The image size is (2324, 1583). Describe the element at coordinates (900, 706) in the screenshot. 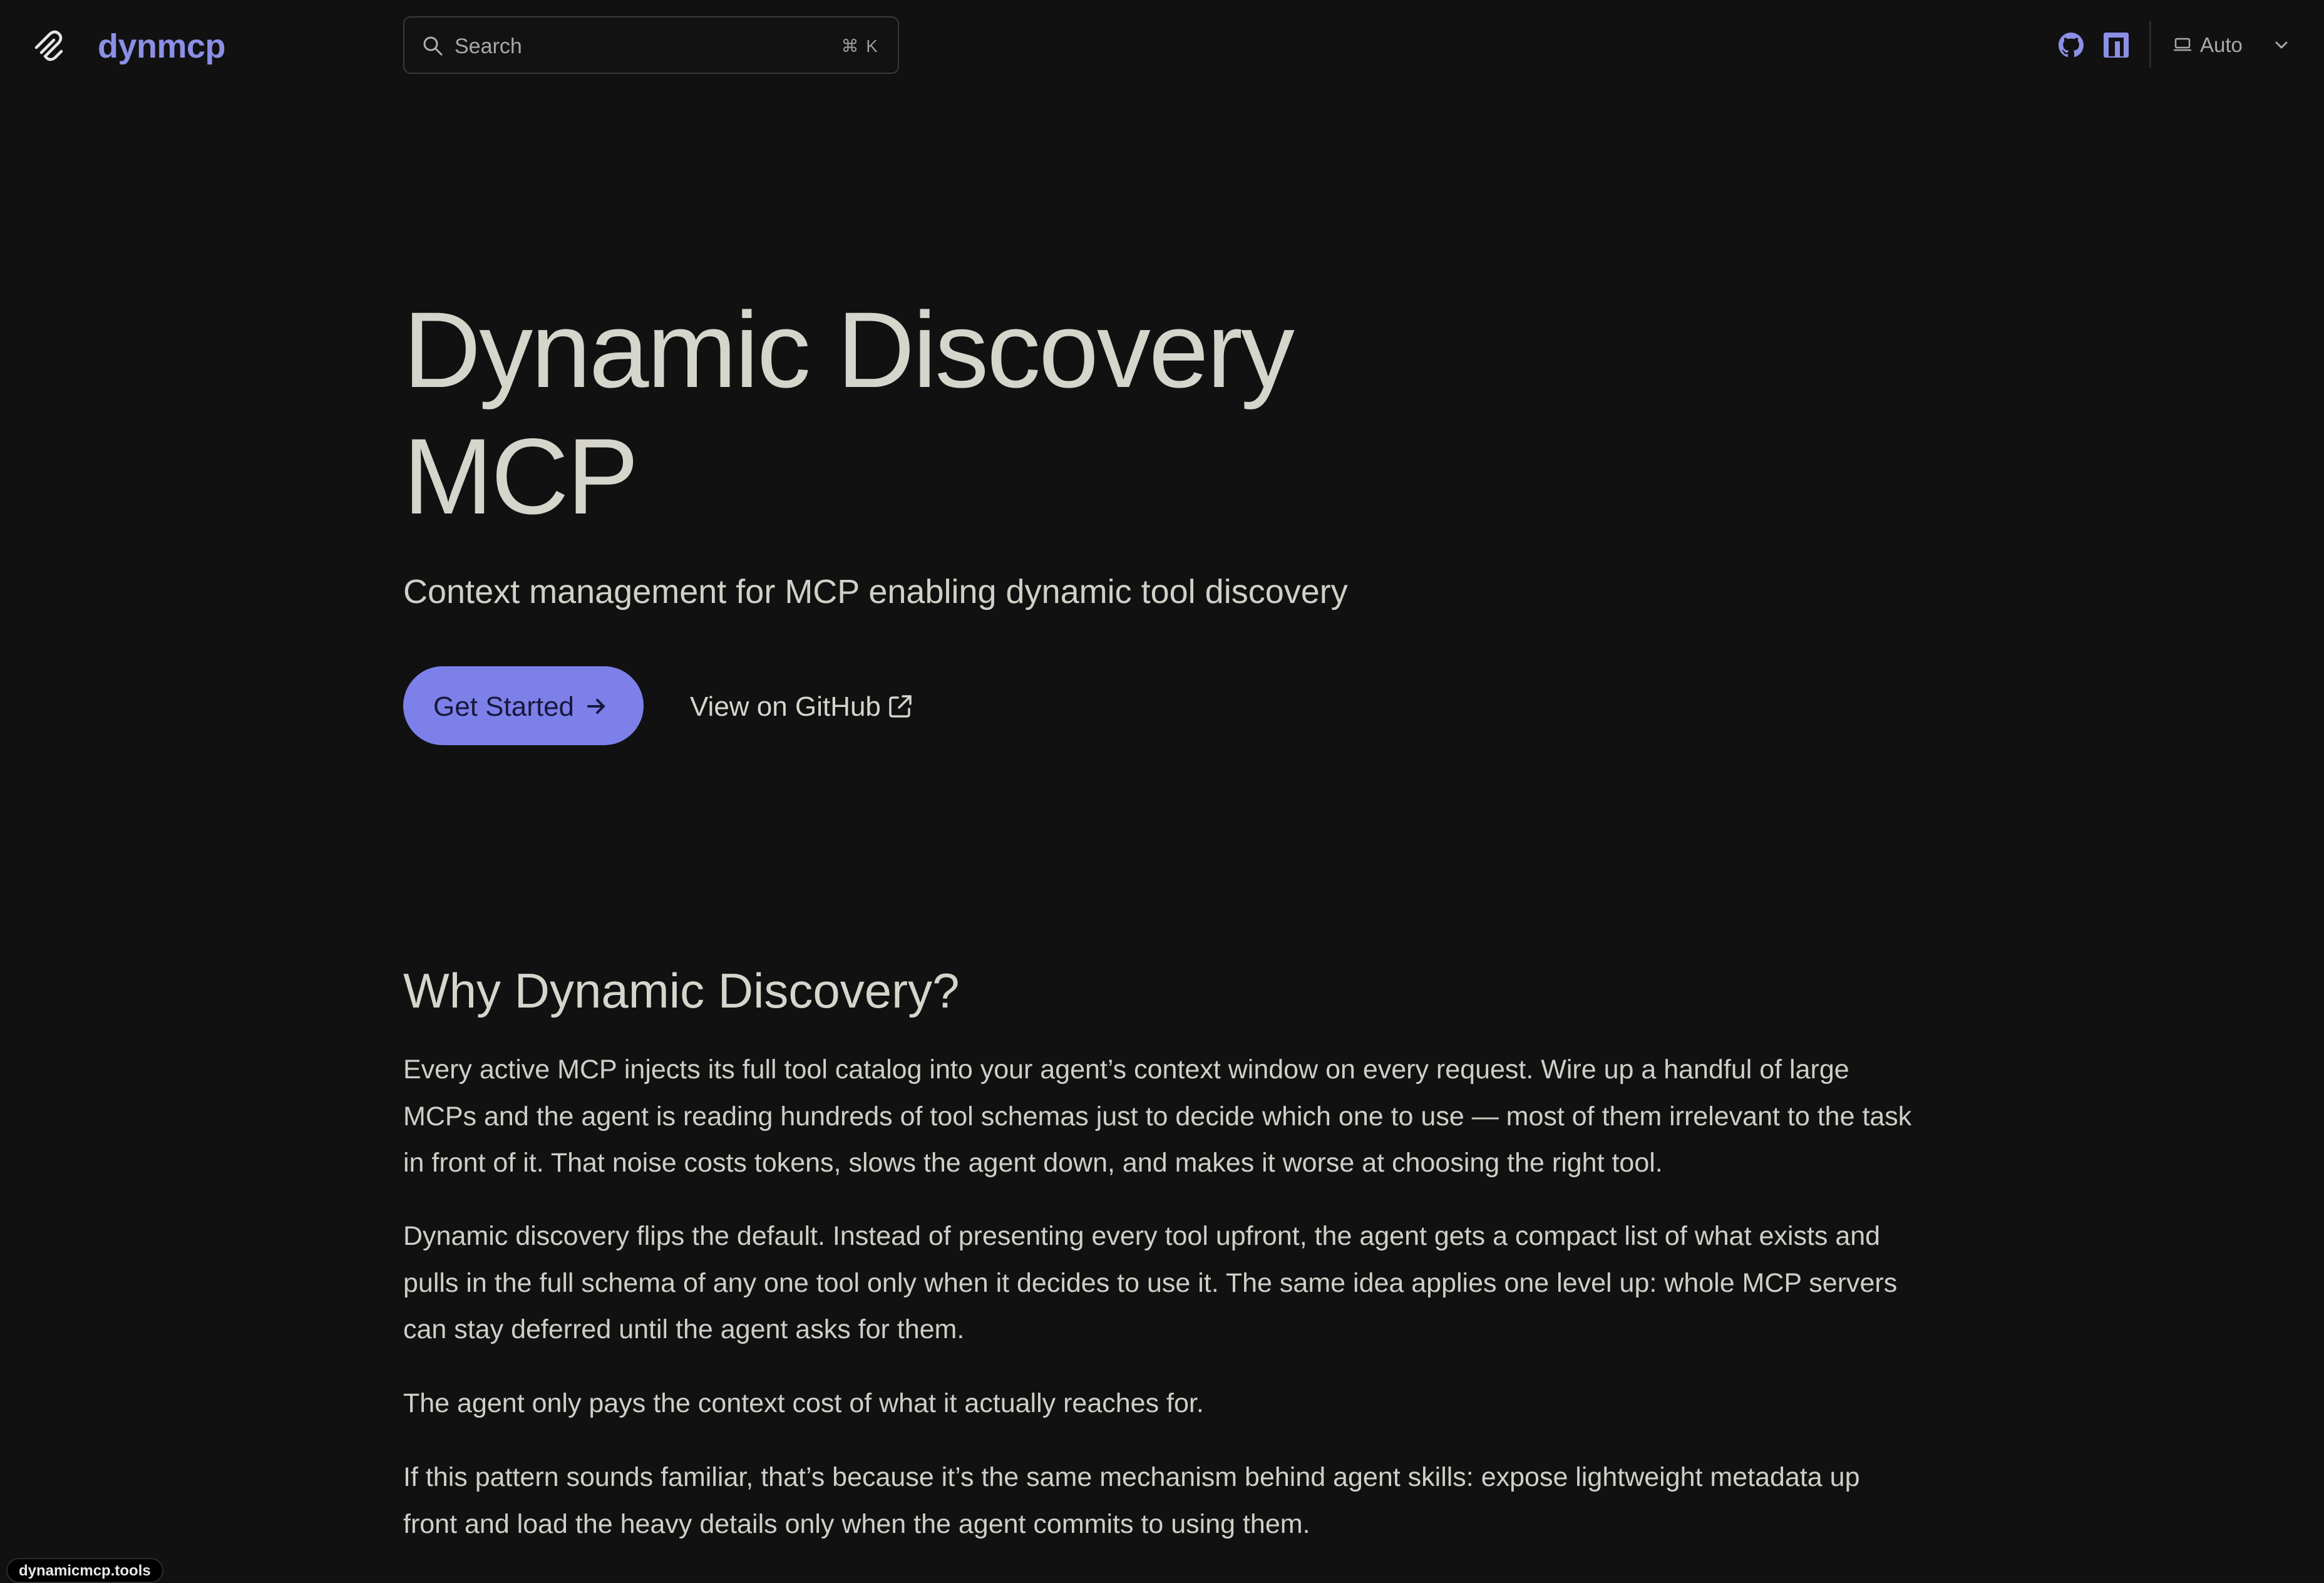

I see `external-link-icon` at that location.